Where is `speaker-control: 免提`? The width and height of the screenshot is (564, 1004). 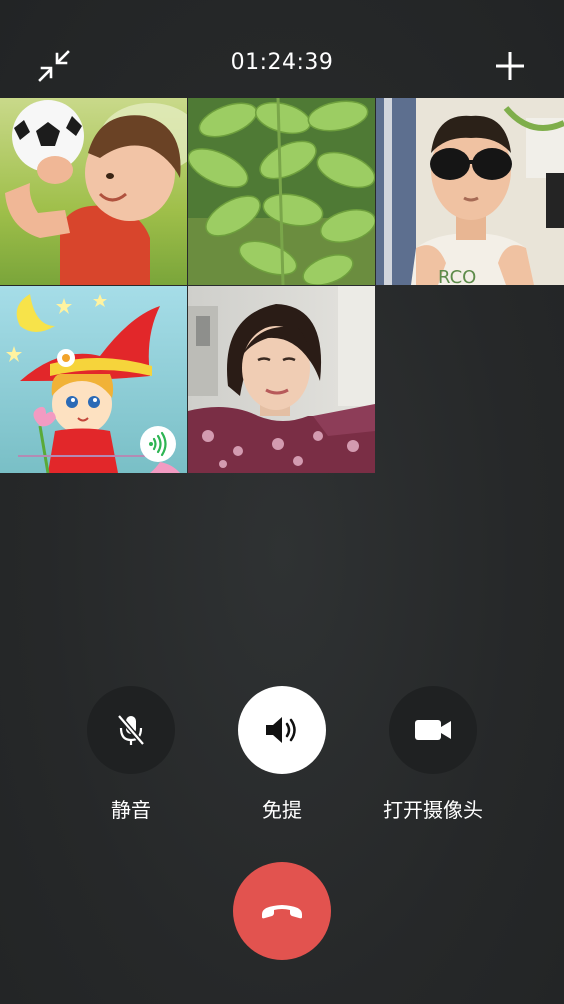 speaker-control: 免提 is located at coordinates (282, 754).